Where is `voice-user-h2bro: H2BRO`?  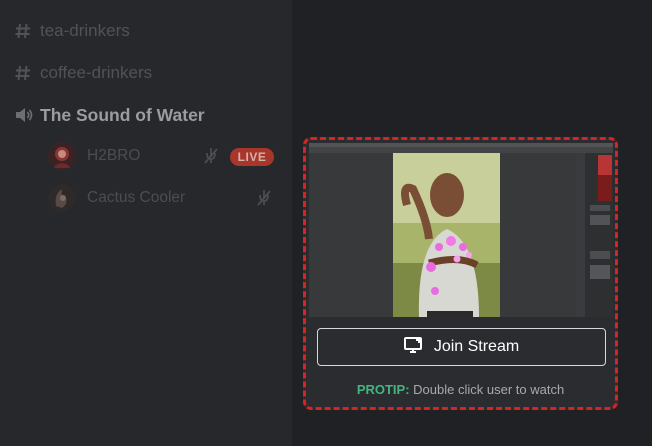 voice-user-h2bro: H2BRO is located at coordinates (94, 156).